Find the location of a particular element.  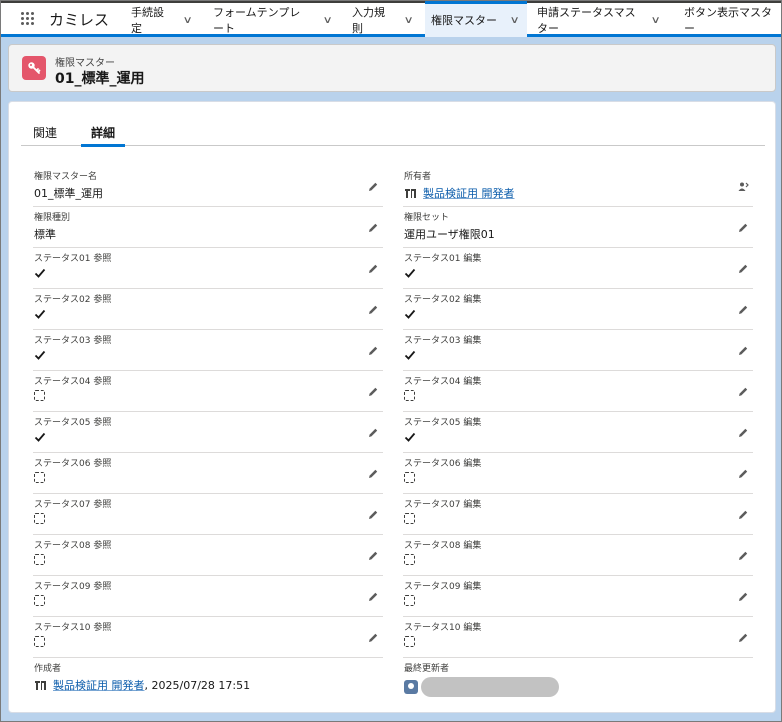

field-row: 作成者 製品検証用 開発者, 2025/07/28 17:51 is located at coordinates (208, 678).